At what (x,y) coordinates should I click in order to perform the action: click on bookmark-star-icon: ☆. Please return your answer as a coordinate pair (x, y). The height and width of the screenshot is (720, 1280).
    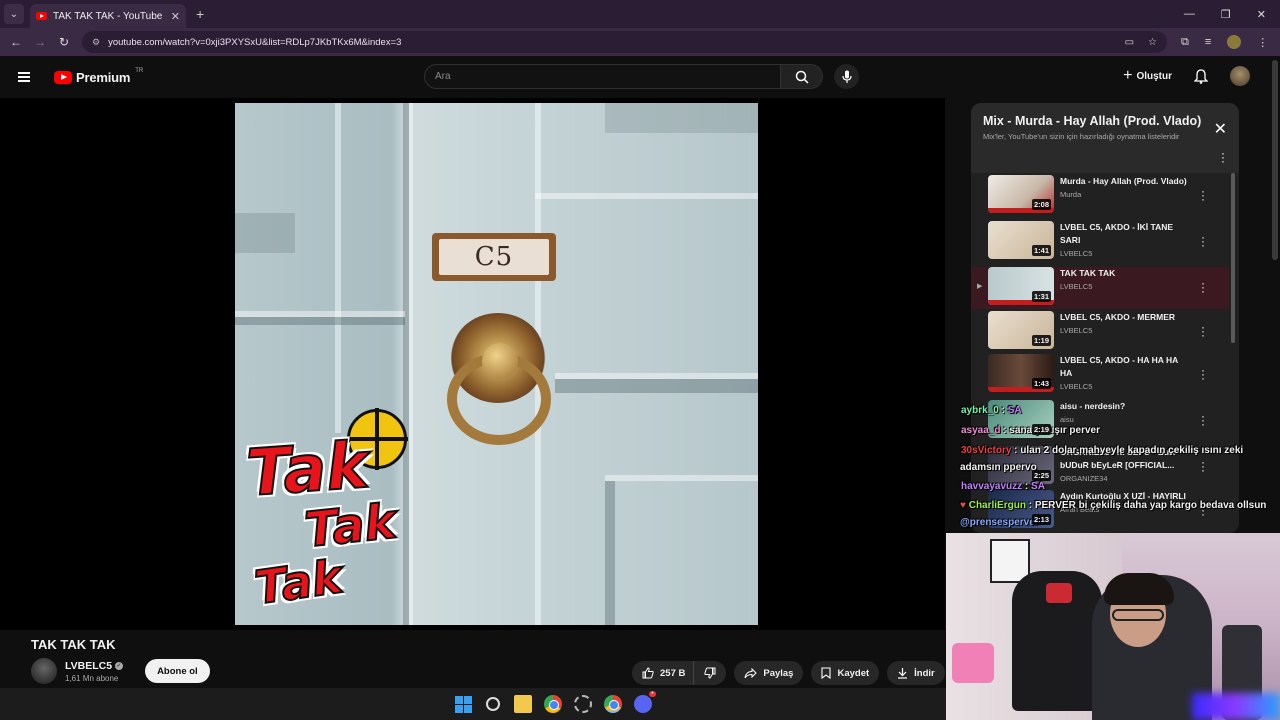
    Looking at the image, I should click on (1152, 42).